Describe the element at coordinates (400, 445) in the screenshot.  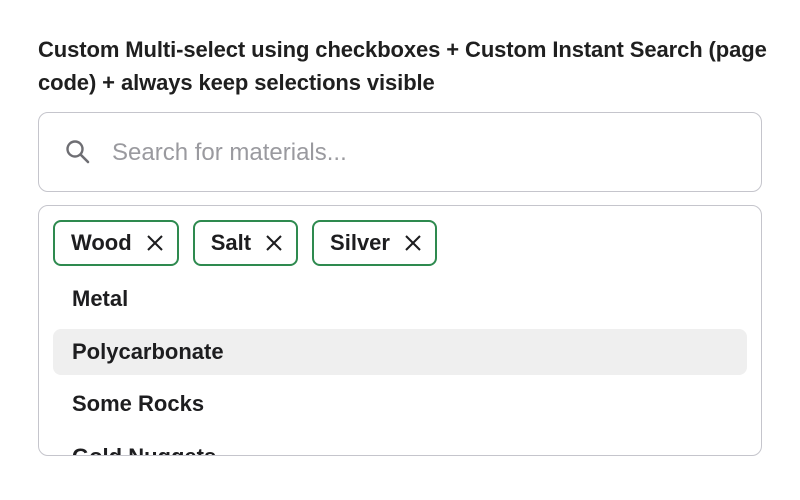
I see `option-gold-nuggets: Gold Nuggets` at that location.